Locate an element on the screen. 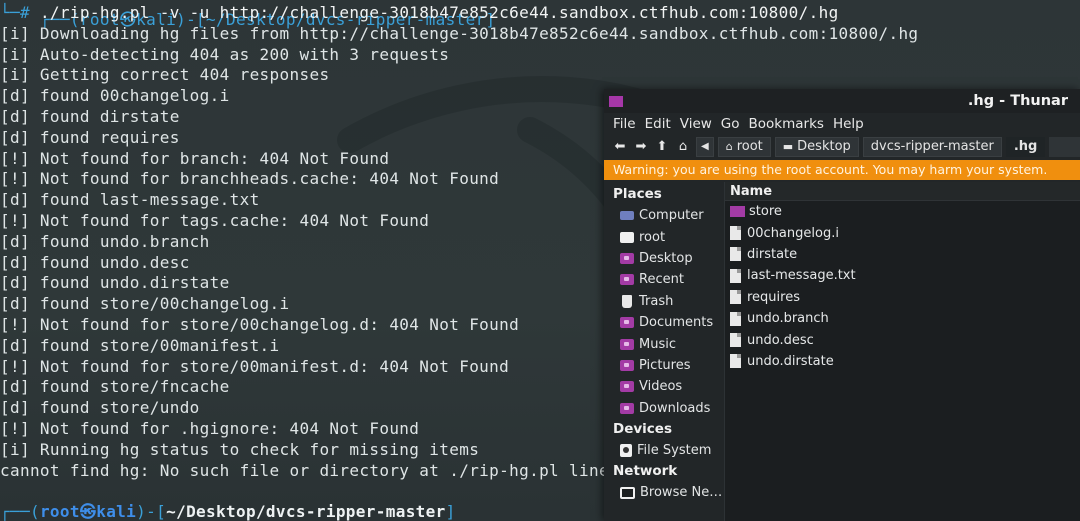 This screenshot has height=521, width=1080. prompt-mid: )-[ is located at coordinates (151, 511).